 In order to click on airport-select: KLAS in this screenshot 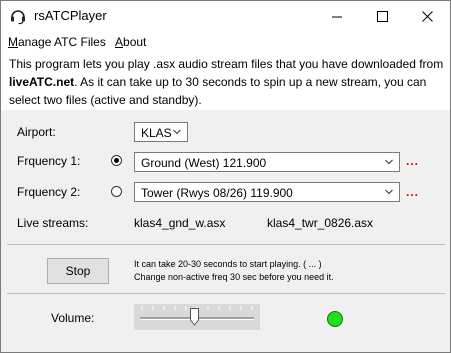, I will do `click(161, 132)`.